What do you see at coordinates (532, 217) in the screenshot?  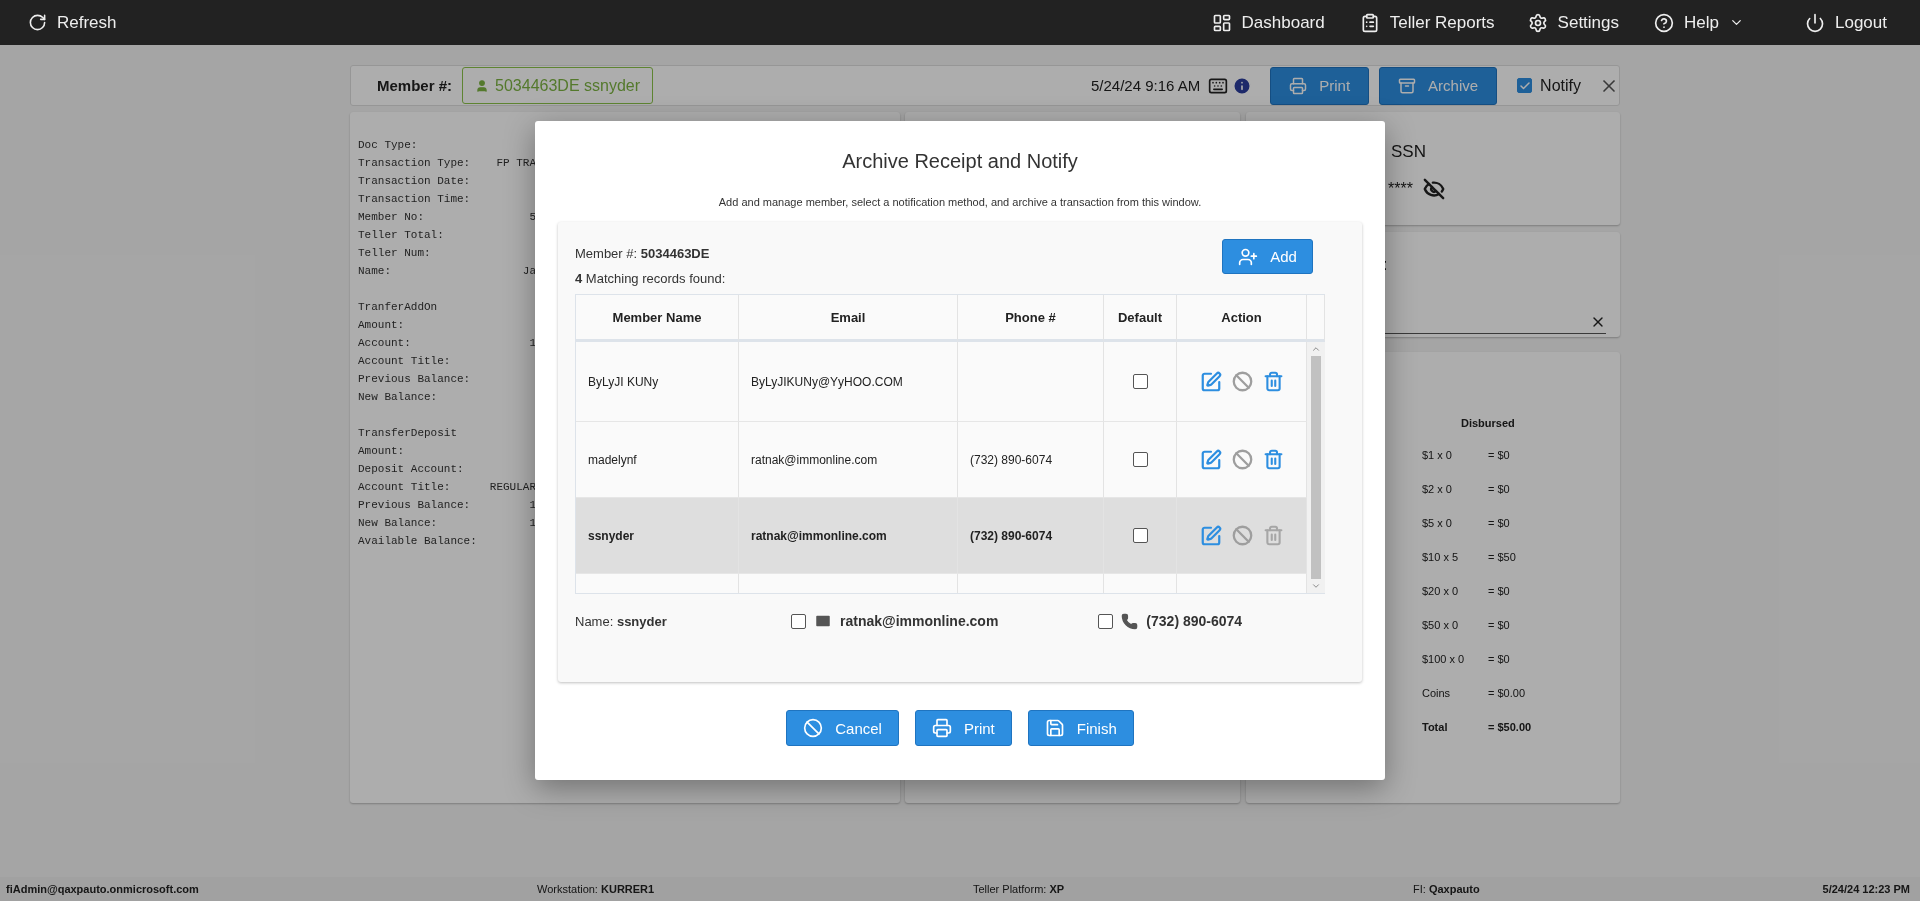 I see `receipt-value: 5` at bounding box center [532, 217].